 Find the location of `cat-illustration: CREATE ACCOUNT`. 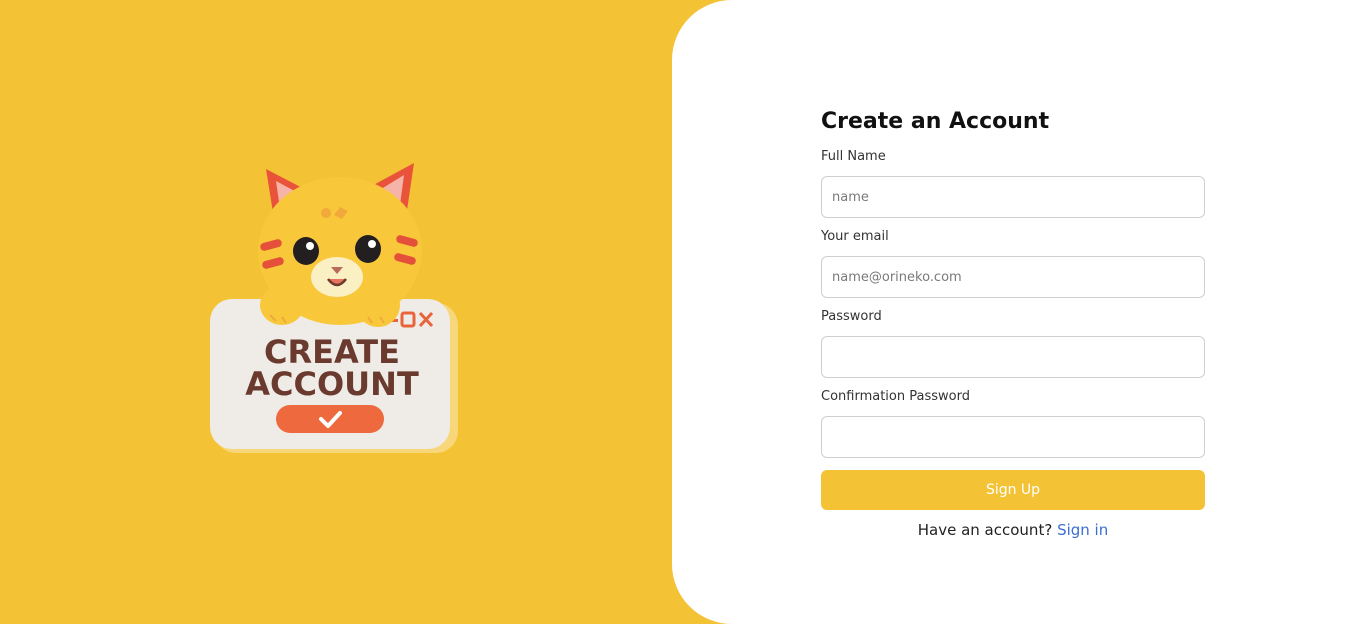

cat-illustration: CREATE ACCOUNT is located at coordinates (335, 310).